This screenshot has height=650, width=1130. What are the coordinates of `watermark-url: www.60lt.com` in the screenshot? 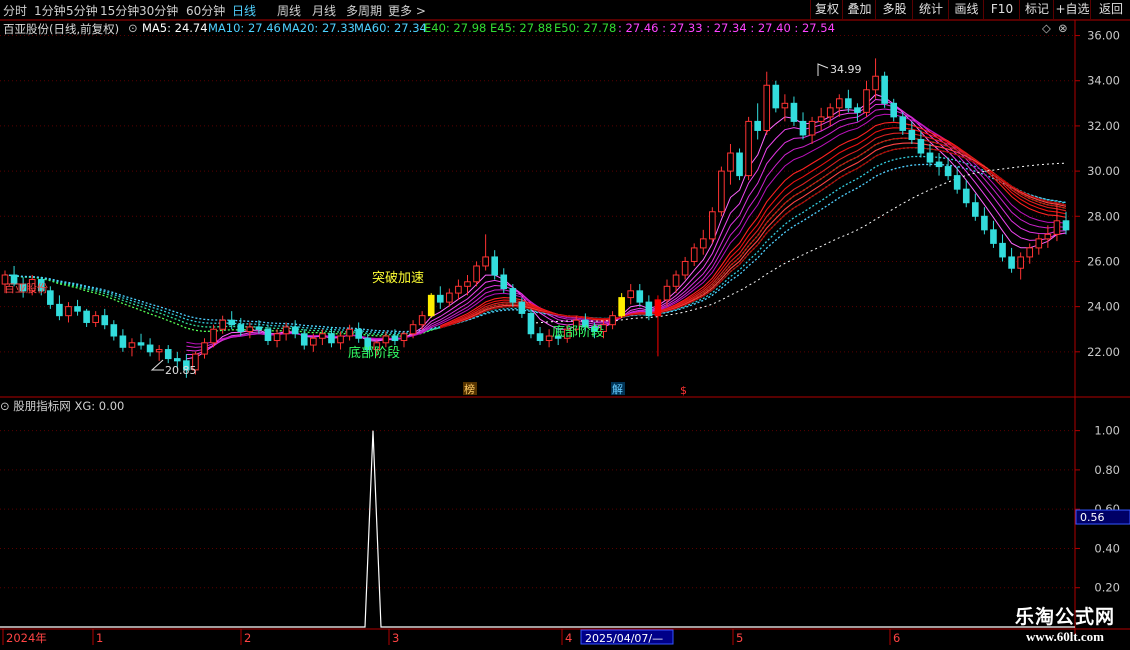 It's located at (1065, 636).